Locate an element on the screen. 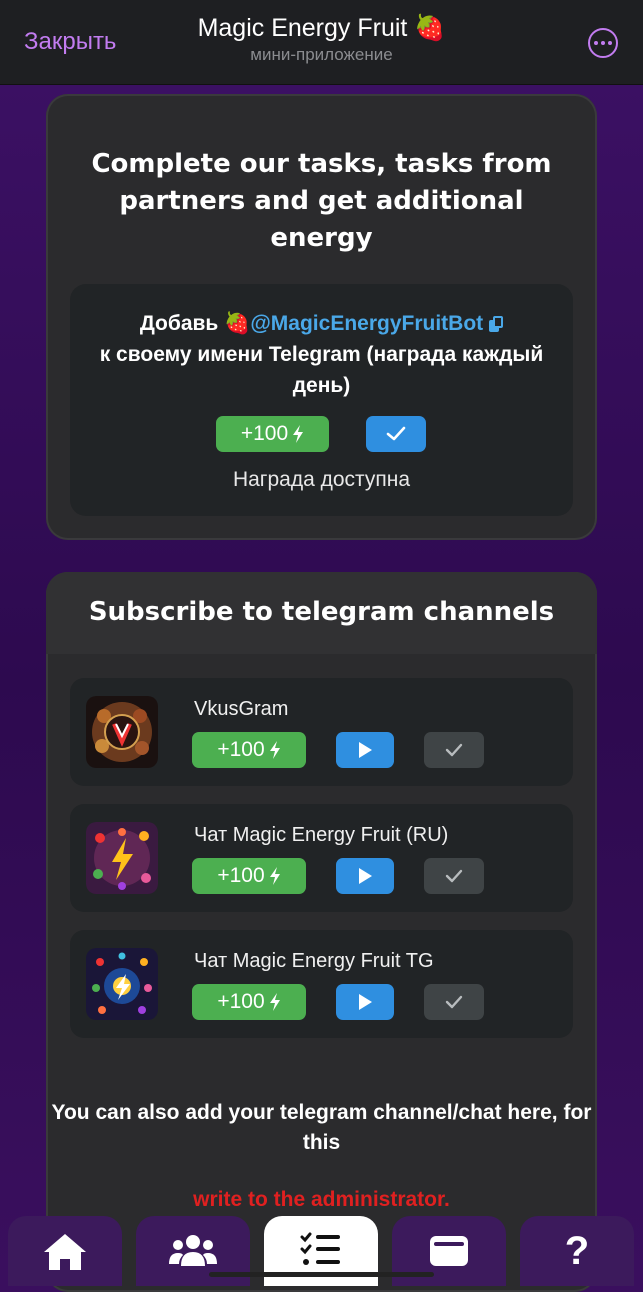 The height and width of the screenshot is (1292, 643). home-icon is located at coordinates (65, 1252).